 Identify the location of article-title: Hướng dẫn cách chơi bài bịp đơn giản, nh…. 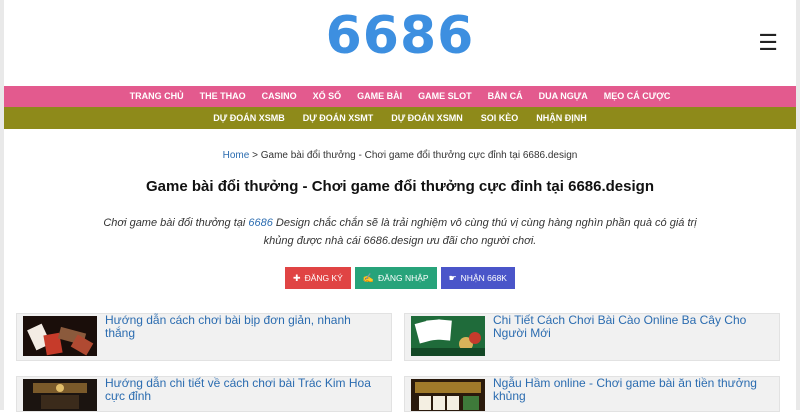
(244, 327).